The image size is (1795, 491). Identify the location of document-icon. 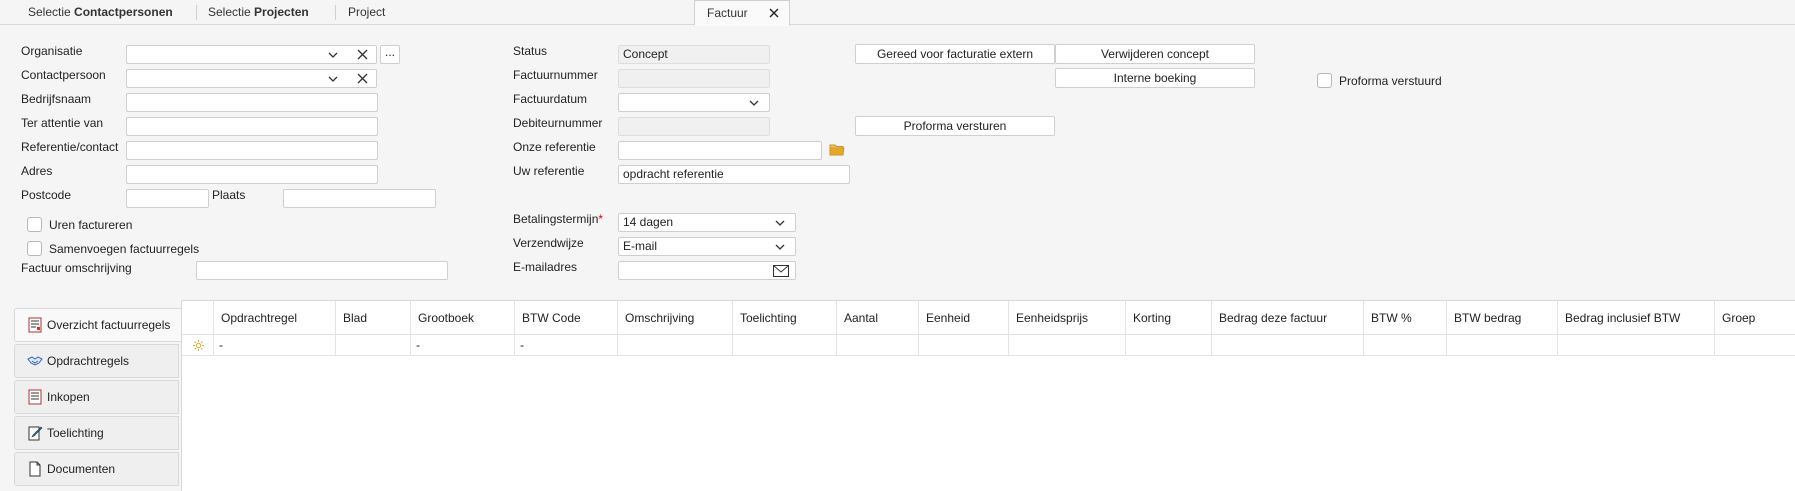
(35, 469).